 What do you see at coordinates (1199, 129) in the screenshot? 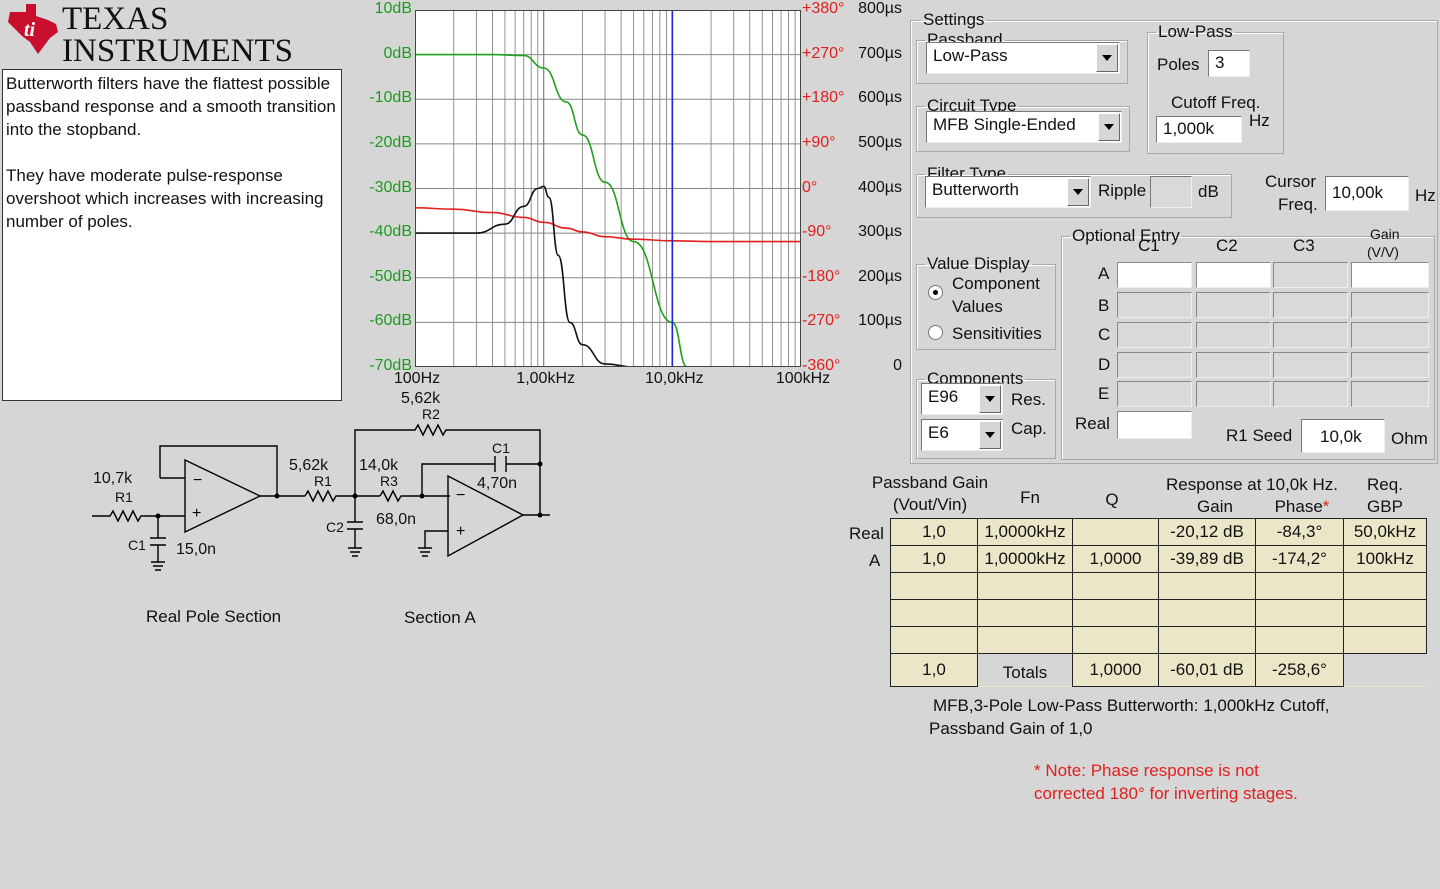
I see `cutoff-input: 1,000k` at bounding box center [1199, 129].